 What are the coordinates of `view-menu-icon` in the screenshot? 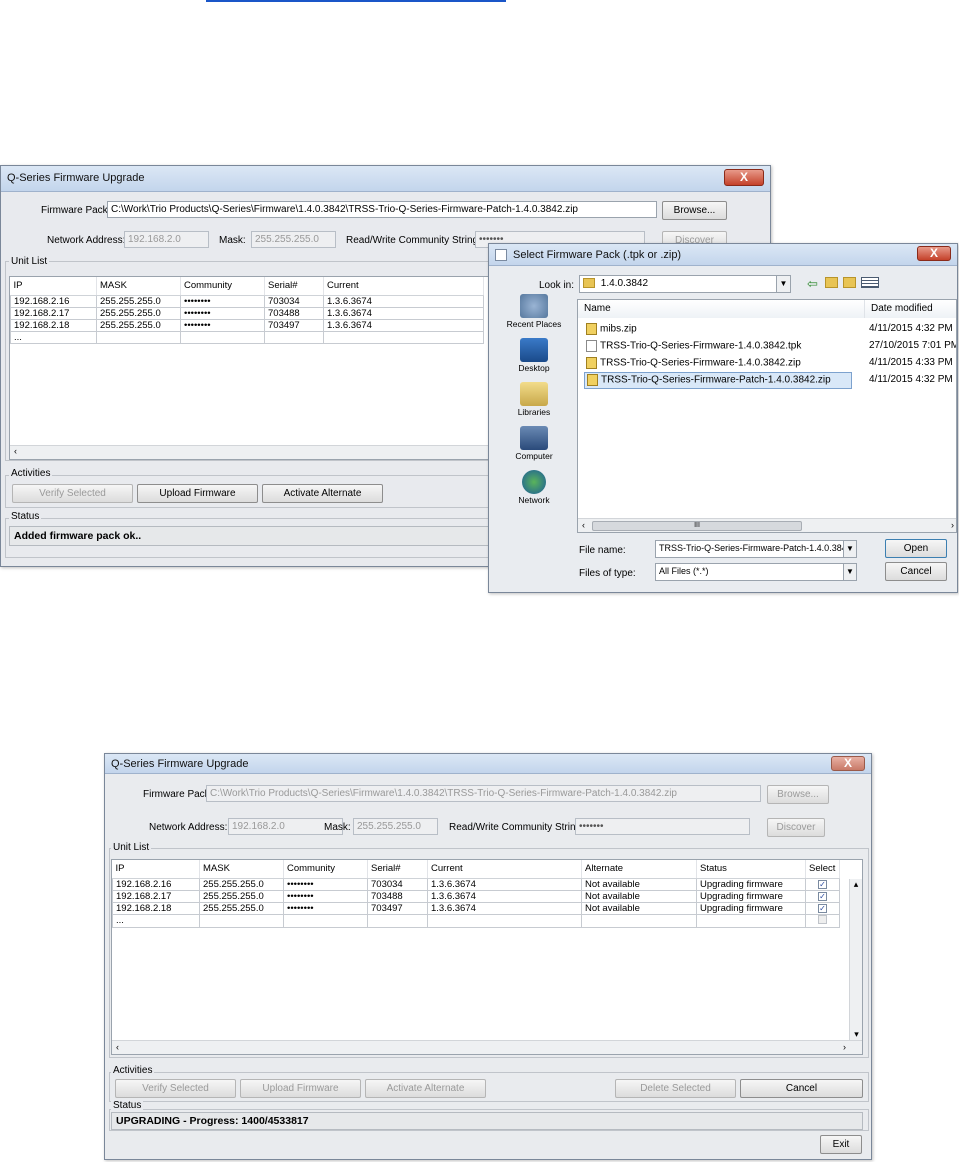 It's located at (870, 282).